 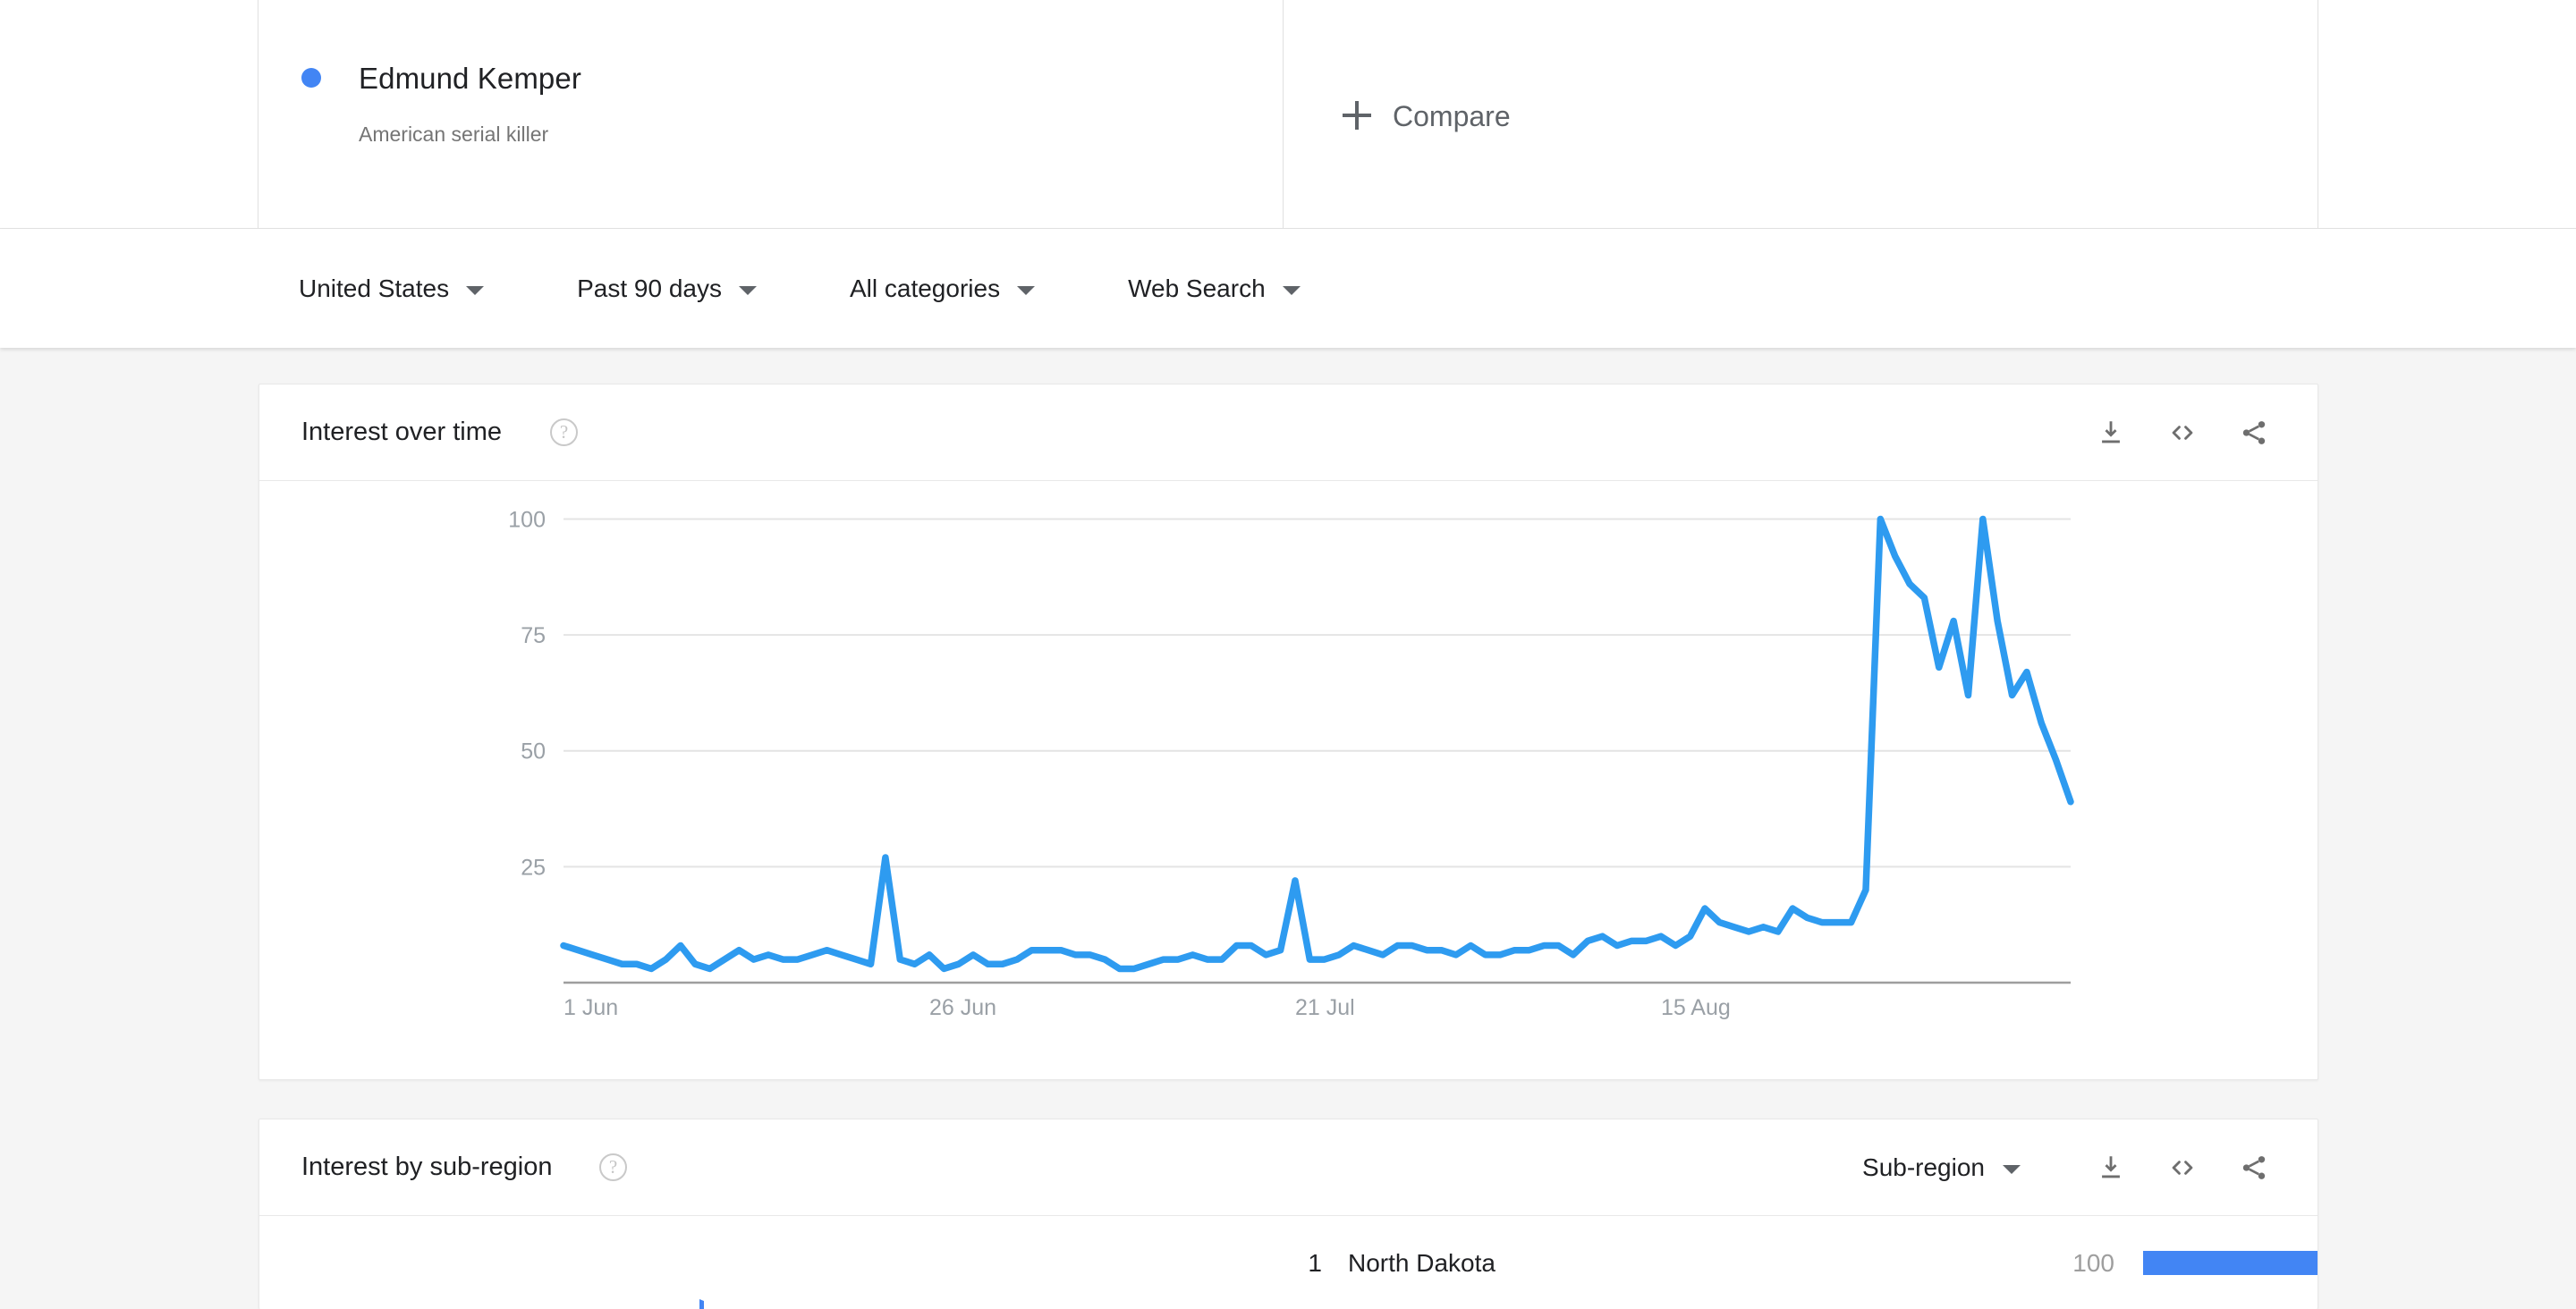 What do you see at coordinates (1789, 1263) in the screenshot?
I see `table-row: 1 North Dakota 100` at bounding box center [1789, 1263].